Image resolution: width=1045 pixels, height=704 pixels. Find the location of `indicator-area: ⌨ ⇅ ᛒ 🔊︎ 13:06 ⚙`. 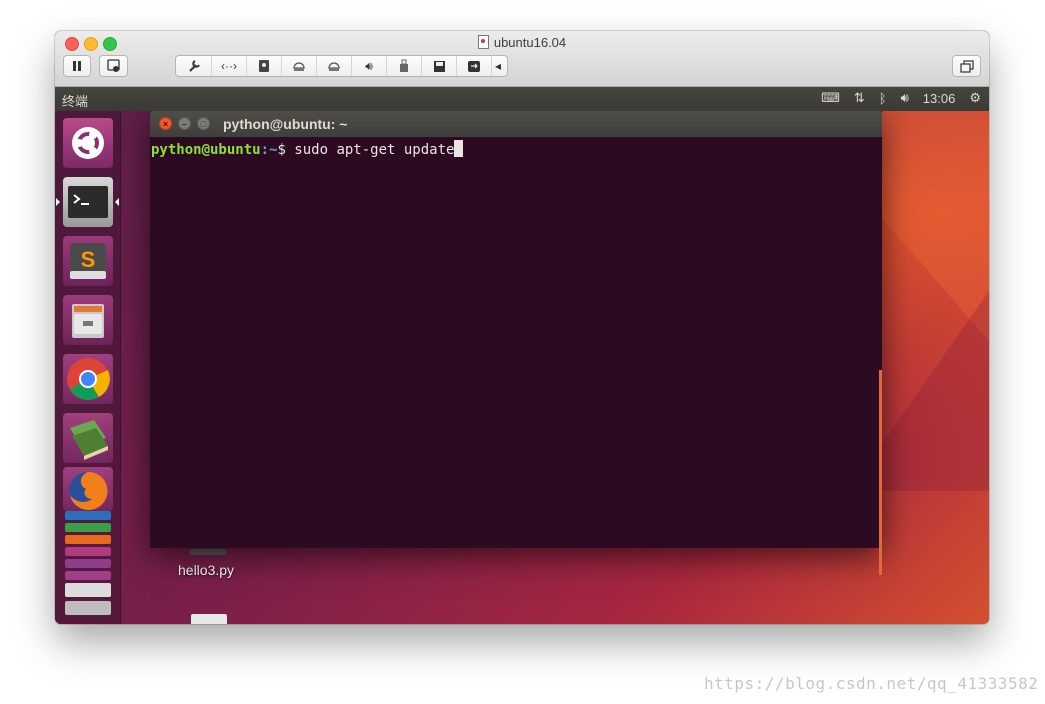

indicator-area: ⌨ ⇅ ᛒ 🔊︎ 13:06 ⚙ is located at coordinates (901, 98).